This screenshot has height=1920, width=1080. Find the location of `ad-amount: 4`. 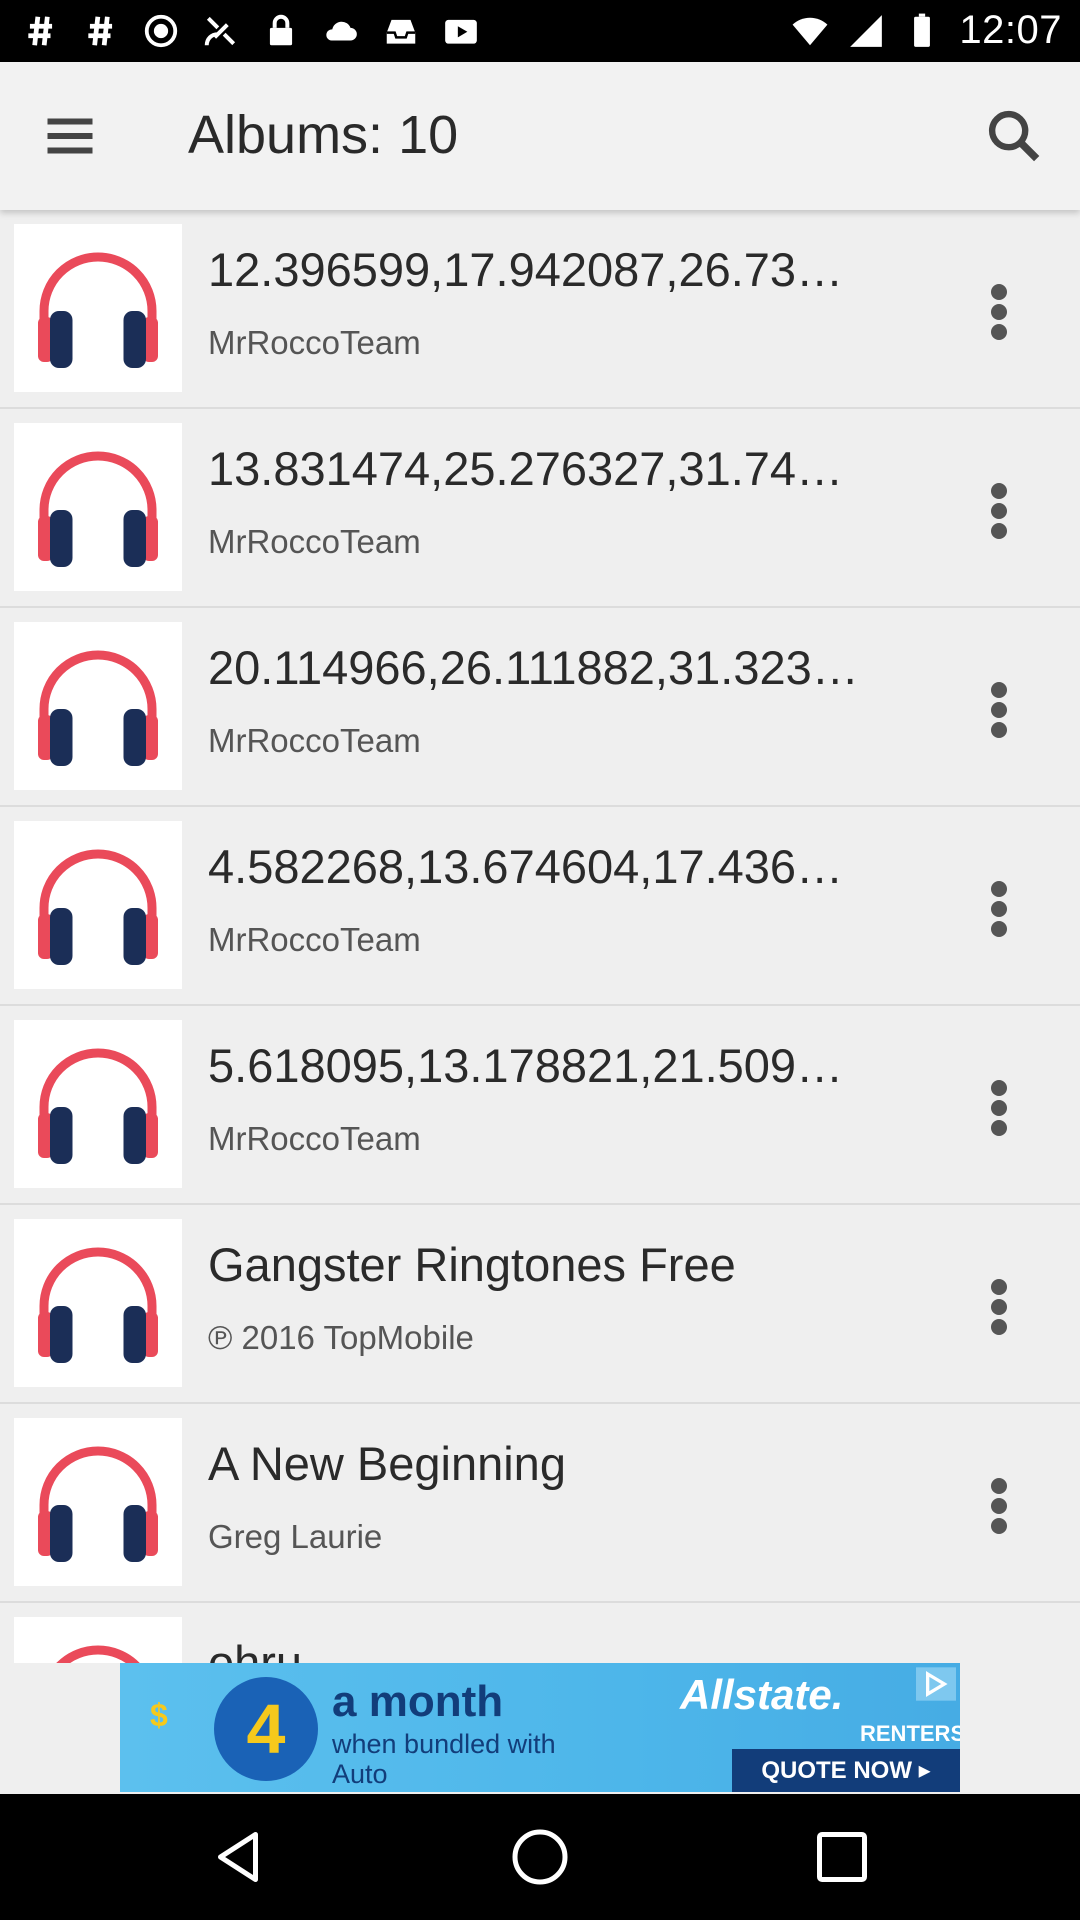

ad-amount: 4 is located at coordinates (266, 1729).